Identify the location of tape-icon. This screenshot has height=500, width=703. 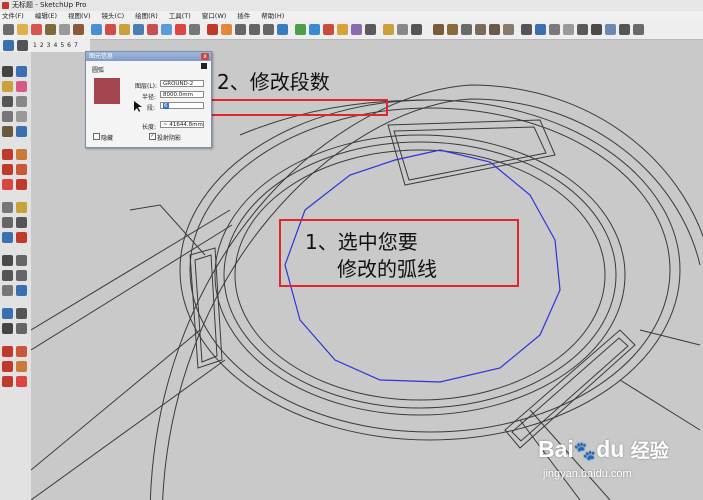
(7, 207).